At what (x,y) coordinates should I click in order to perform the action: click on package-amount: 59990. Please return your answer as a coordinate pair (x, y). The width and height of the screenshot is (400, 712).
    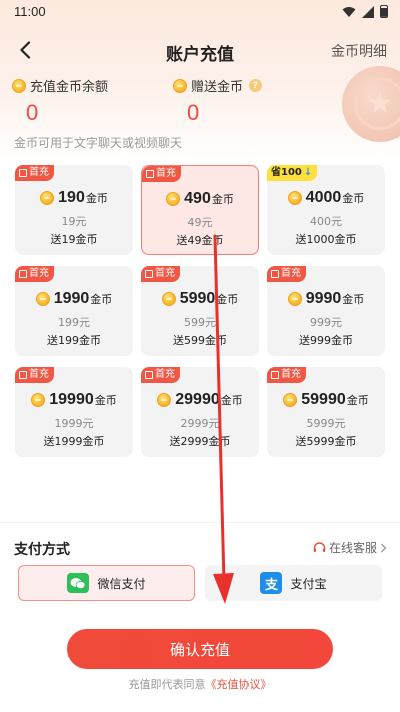
    Looking at the image, I should click on (323, 399).